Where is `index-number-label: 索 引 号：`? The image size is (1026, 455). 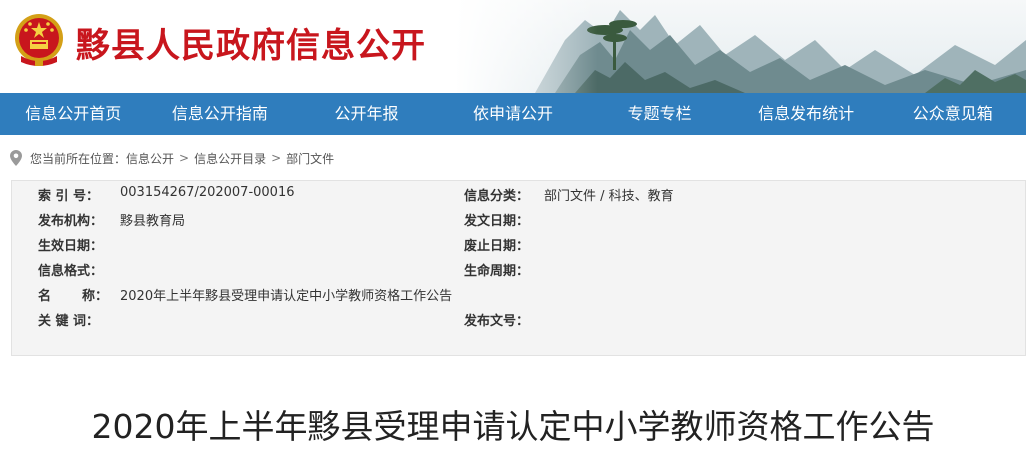 index-number-label: 索 引 号： is located at coordinates (69, 196).